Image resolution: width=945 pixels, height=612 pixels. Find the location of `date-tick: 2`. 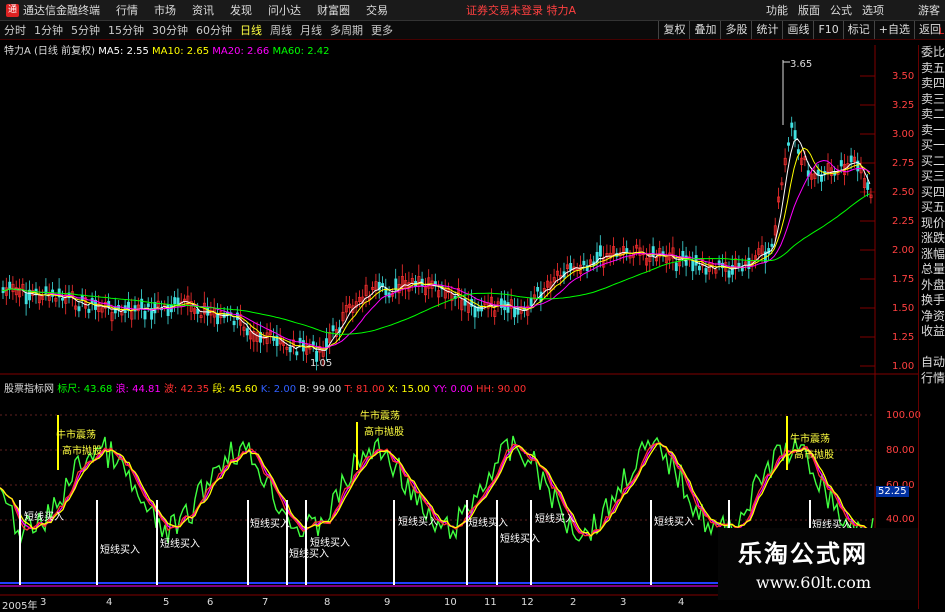

date-tick: 2 is located at coordinates (573, 602).